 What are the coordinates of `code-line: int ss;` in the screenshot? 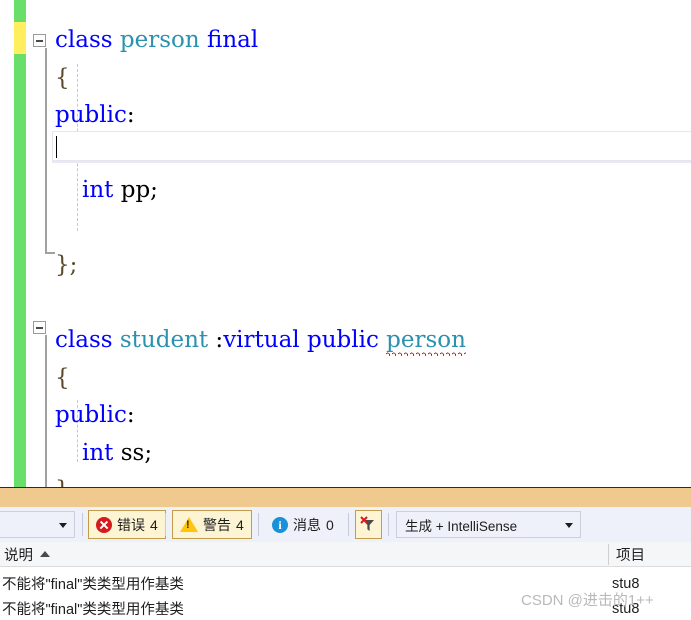 It's located at (117, 452).